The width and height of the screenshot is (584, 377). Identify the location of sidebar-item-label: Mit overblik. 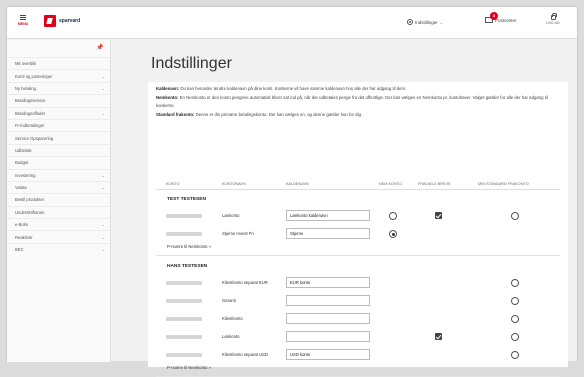
(26, 64).